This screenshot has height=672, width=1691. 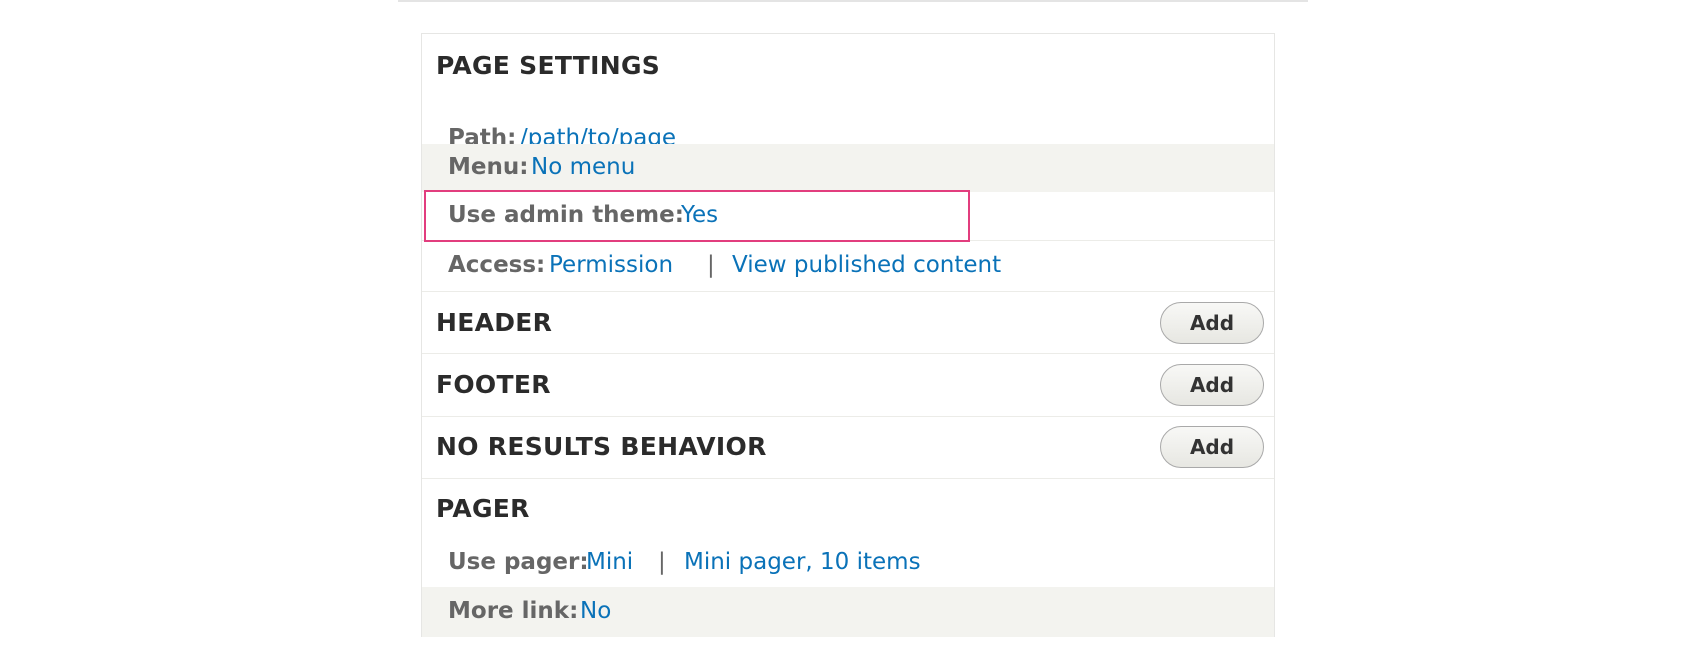 I want to click on use-pager-row: Use pager: Mini | Mini pager, 10 items, so click(x=848, y=563).